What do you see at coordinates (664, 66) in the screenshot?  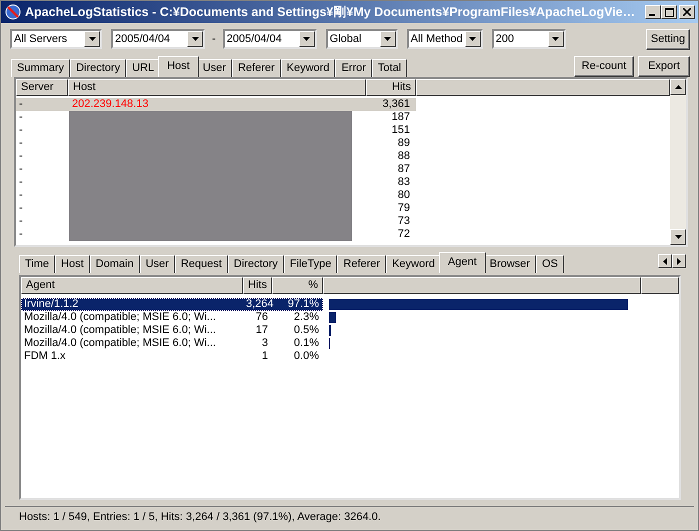 I see `export-button: Export` at bounding box center [664, 66].